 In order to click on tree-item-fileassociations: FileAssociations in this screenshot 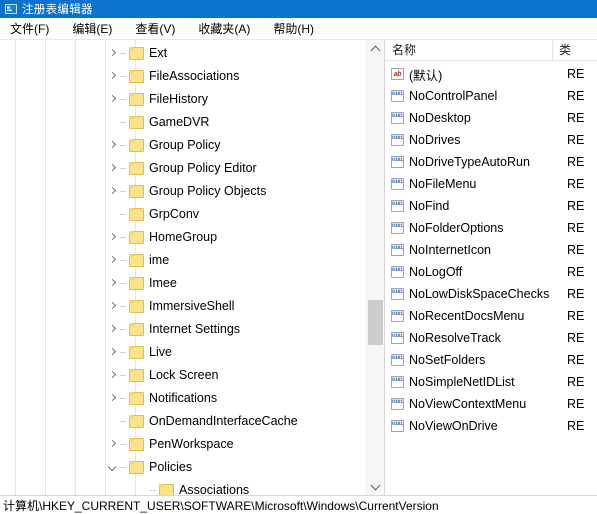, I will do `click(183, 76)`.